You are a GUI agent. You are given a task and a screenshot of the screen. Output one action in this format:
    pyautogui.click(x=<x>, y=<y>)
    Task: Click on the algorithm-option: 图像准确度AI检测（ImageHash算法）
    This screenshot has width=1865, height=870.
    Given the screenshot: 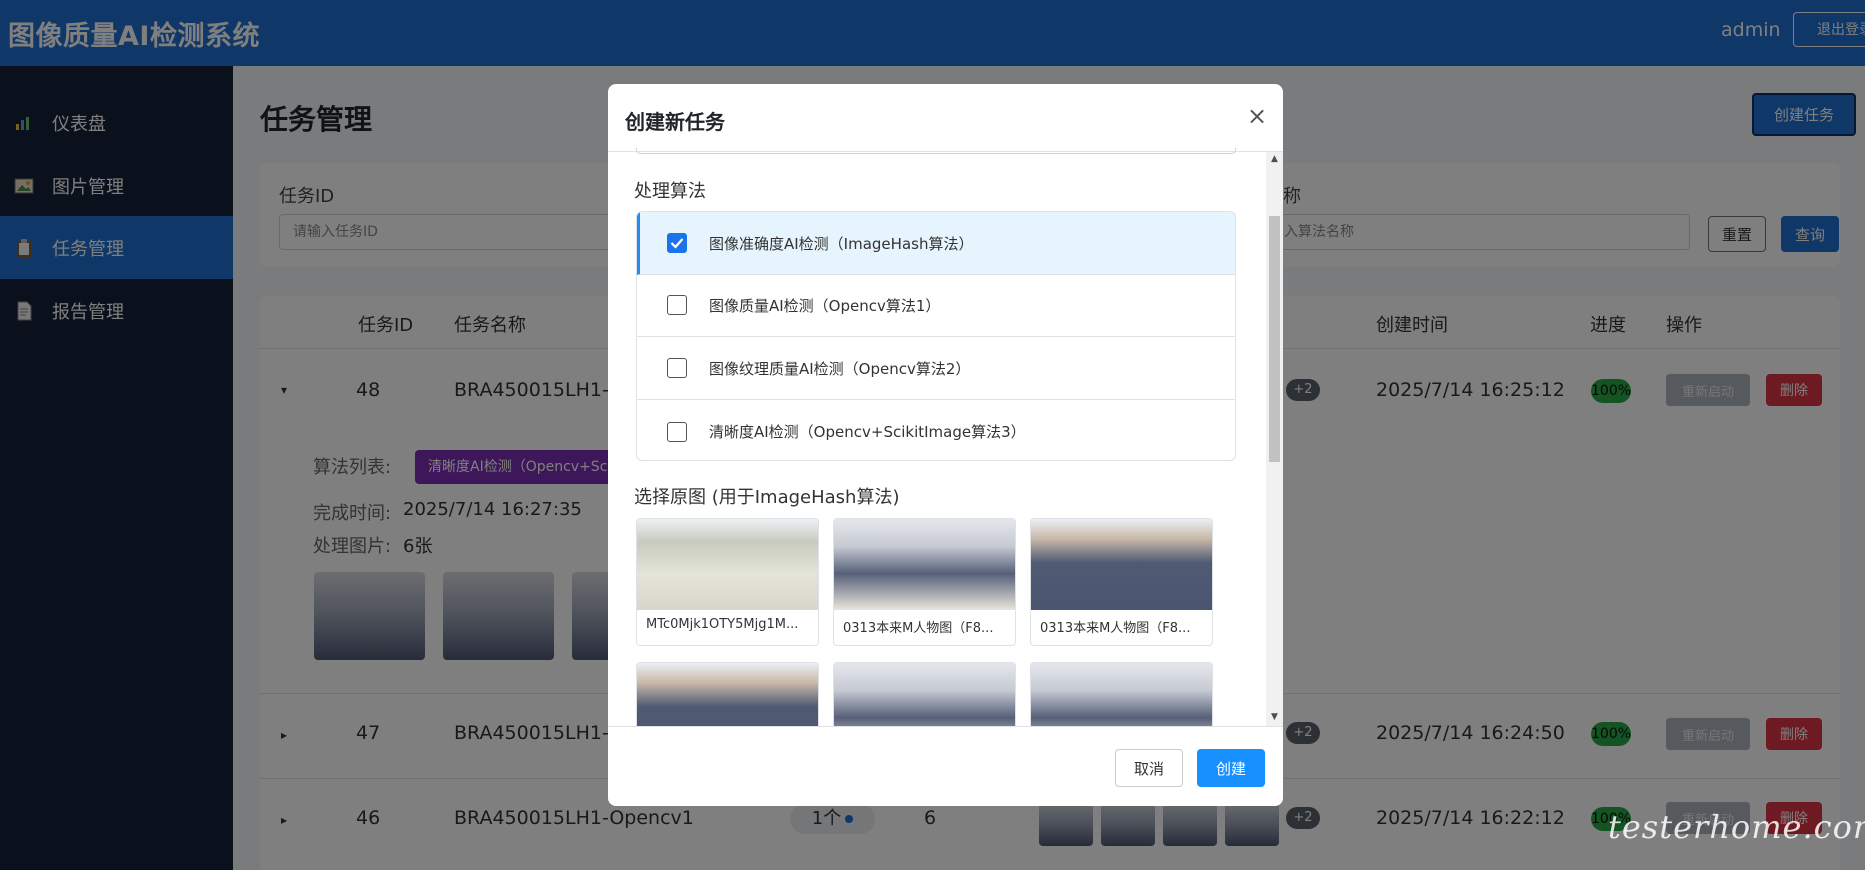 What is the action you would take?
    pyautogui.click(x=936, y=243)
    